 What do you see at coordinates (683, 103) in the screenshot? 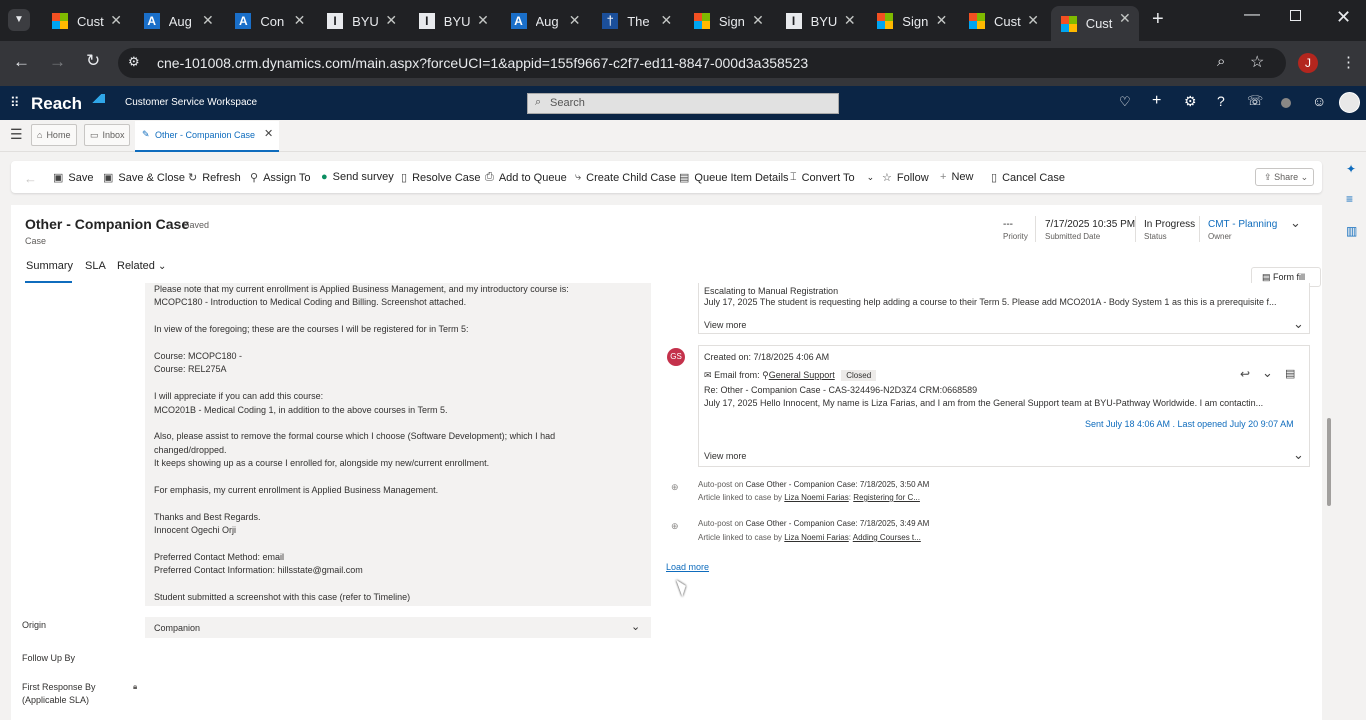
I see `global-search-input: ⌕ Search` at bounding box center [683, 103].